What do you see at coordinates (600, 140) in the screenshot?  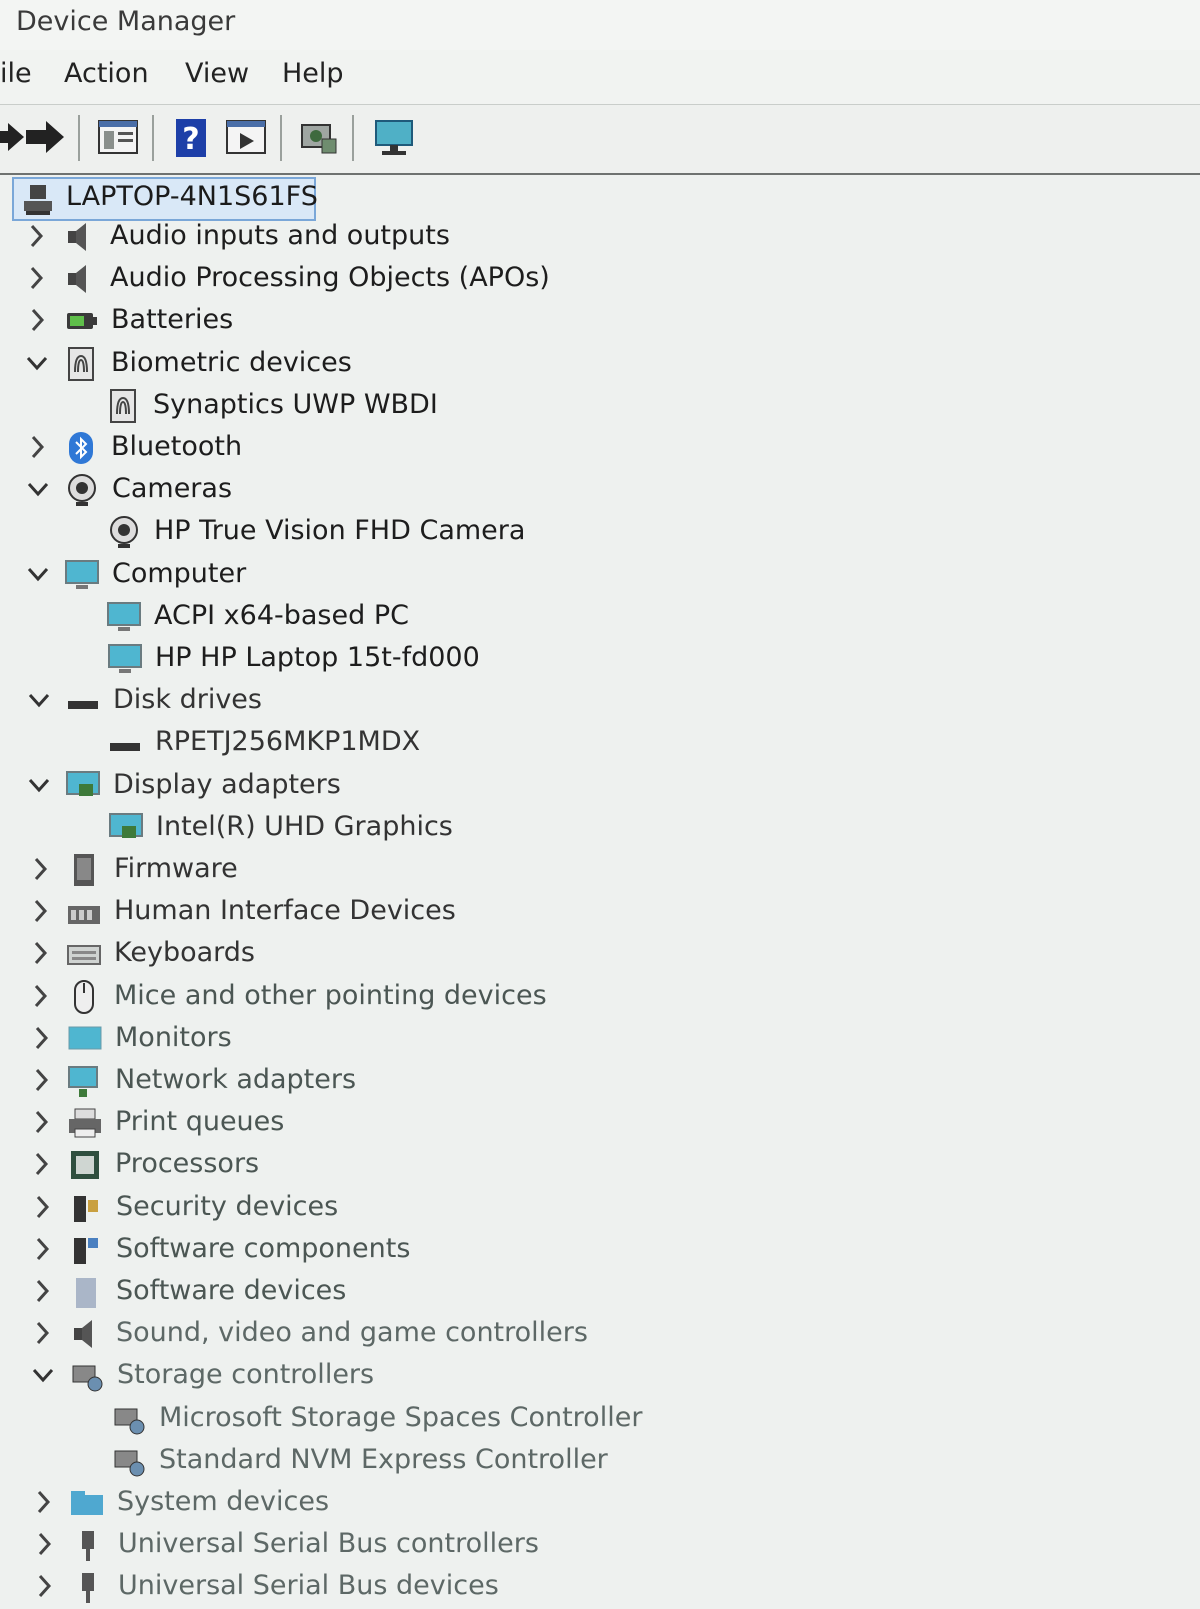 I see `toolbar: ?` at bounding box center [600, 140].